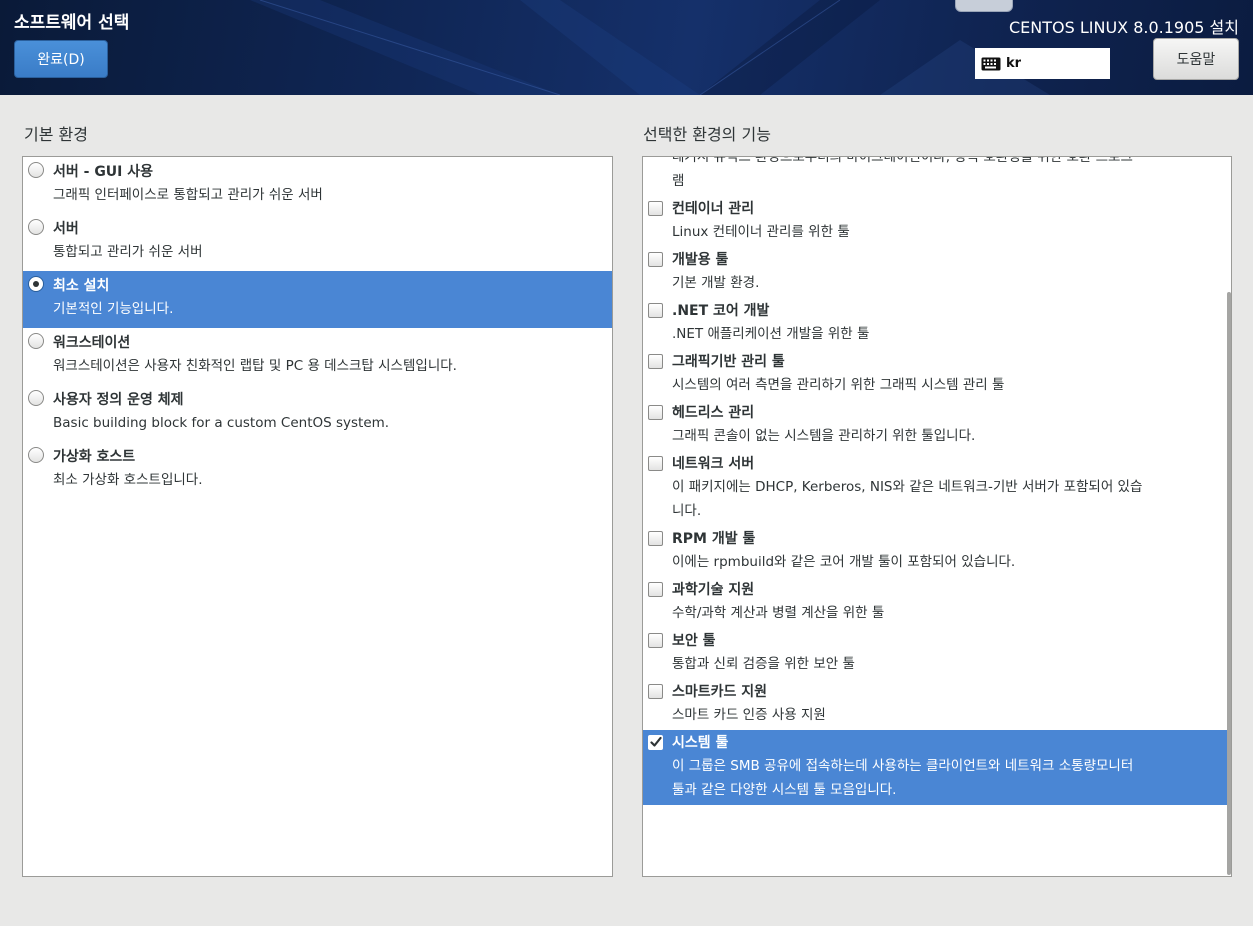 This screenshot has height=926, width=1253. I want to click on spoke-tab-indicator, so click(984, 6).